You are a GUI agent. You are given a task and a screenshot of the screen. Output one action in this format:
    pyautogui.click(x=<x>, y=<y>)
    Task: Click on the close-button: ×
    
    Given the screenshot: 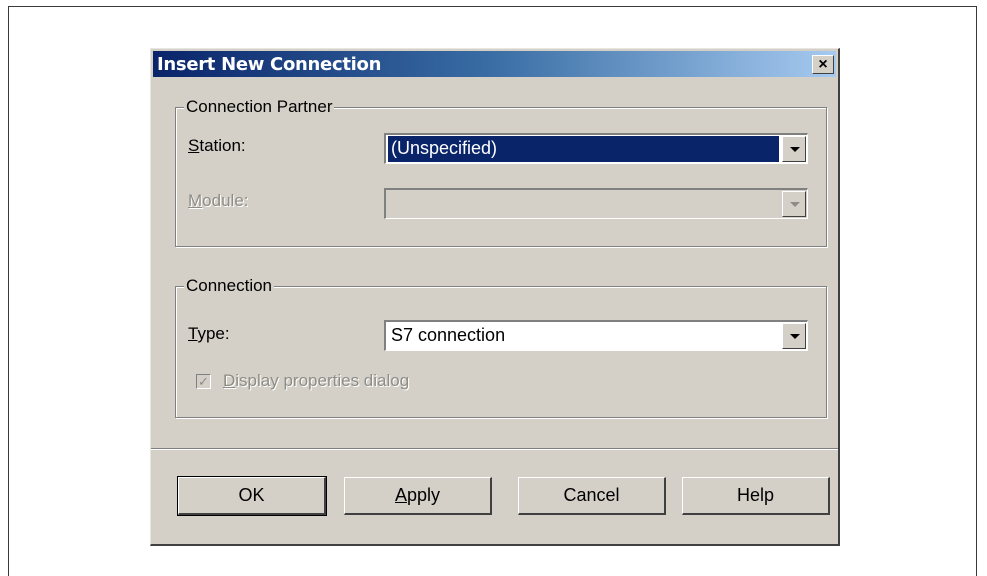 What is the action you would take?
    pyautogui.click(x=823, y=64)
    